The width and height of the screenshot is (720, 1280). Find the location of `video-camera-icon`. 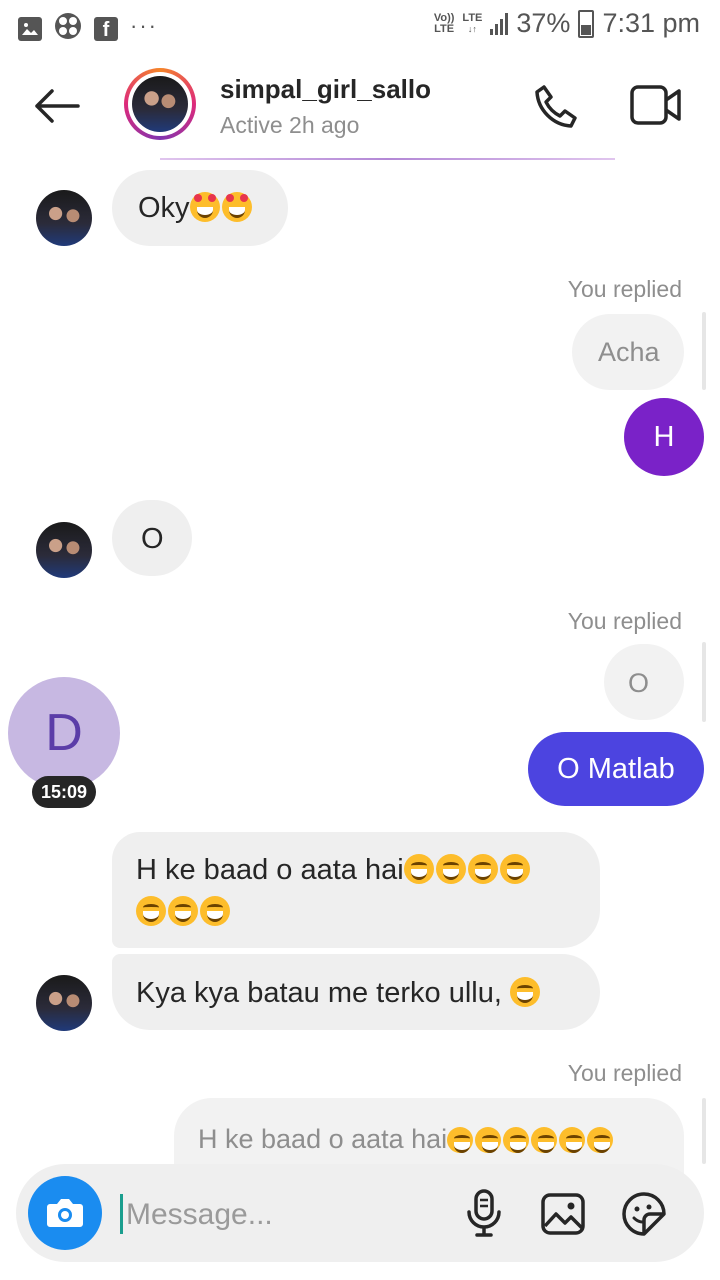

video-camera-icon is located at coordinates (656, 107).